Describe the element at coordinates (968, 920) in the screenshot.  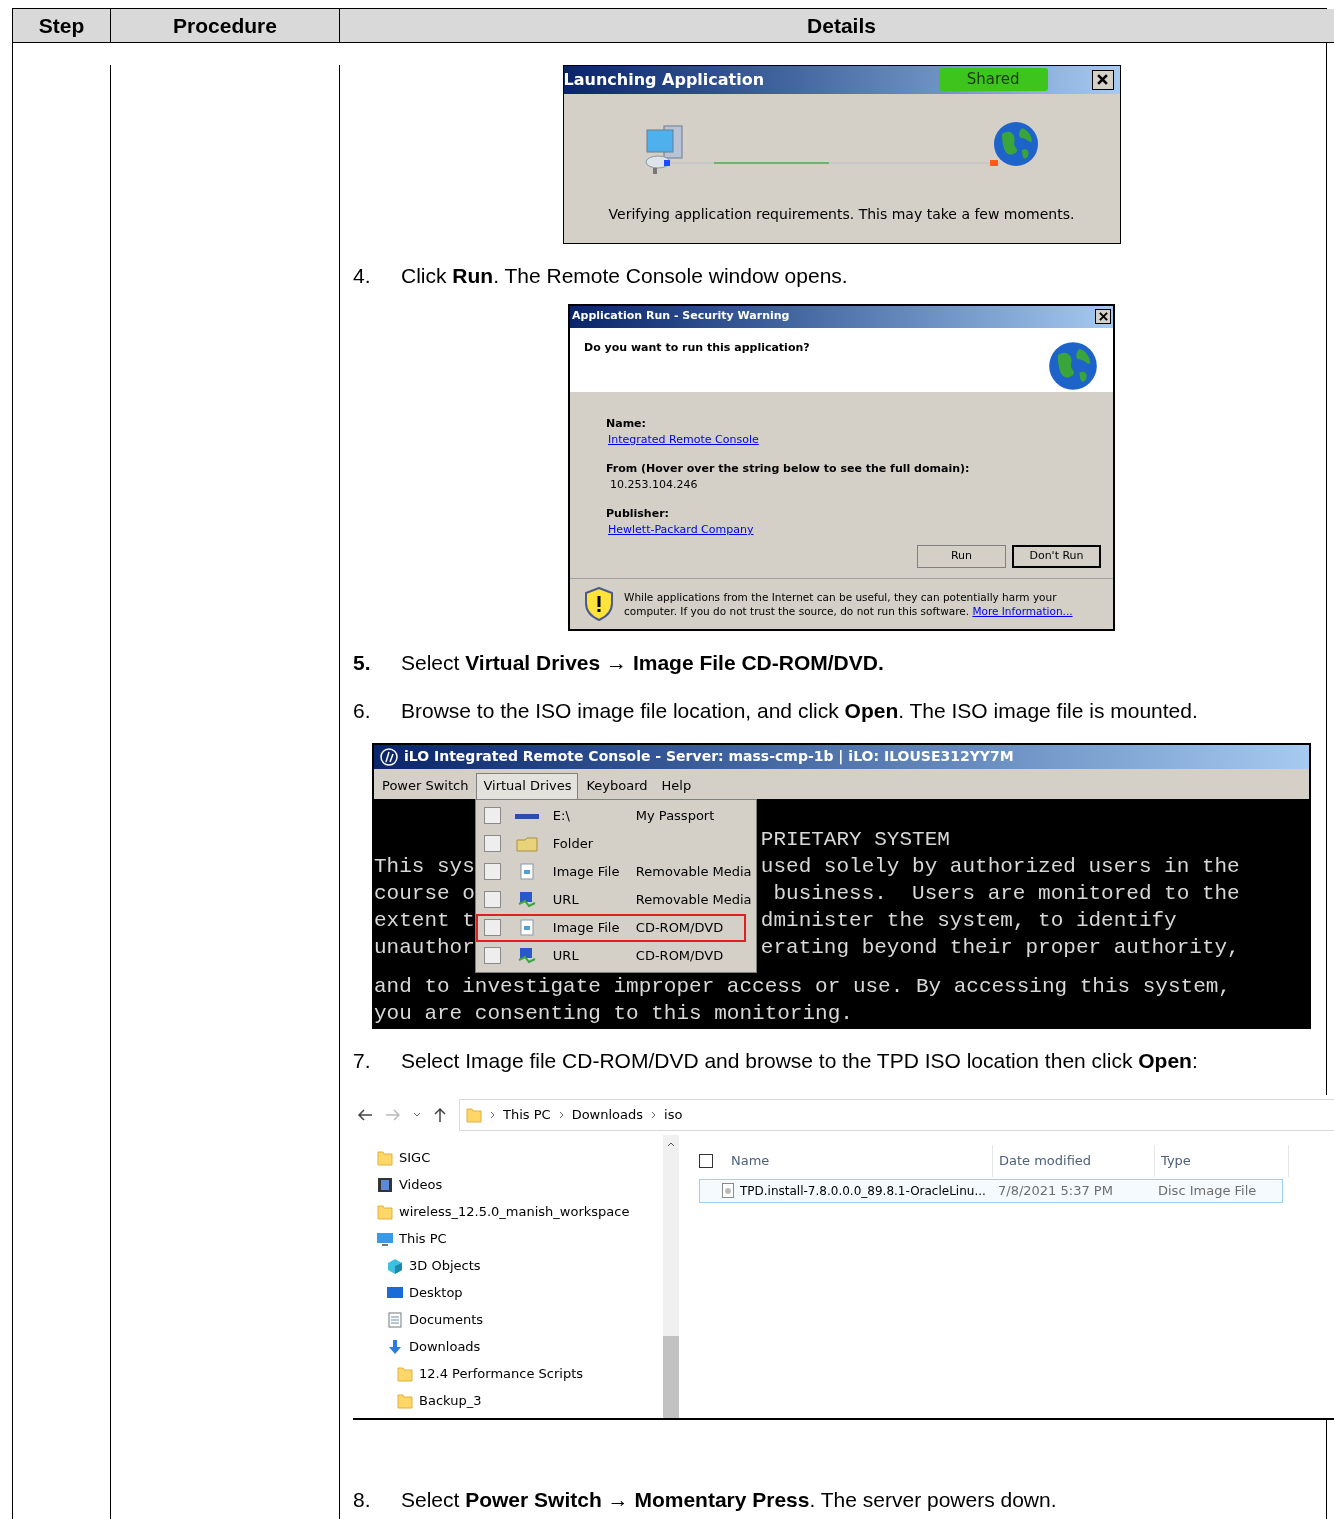
I see `console-text: dminister the system, to identify` at that location.